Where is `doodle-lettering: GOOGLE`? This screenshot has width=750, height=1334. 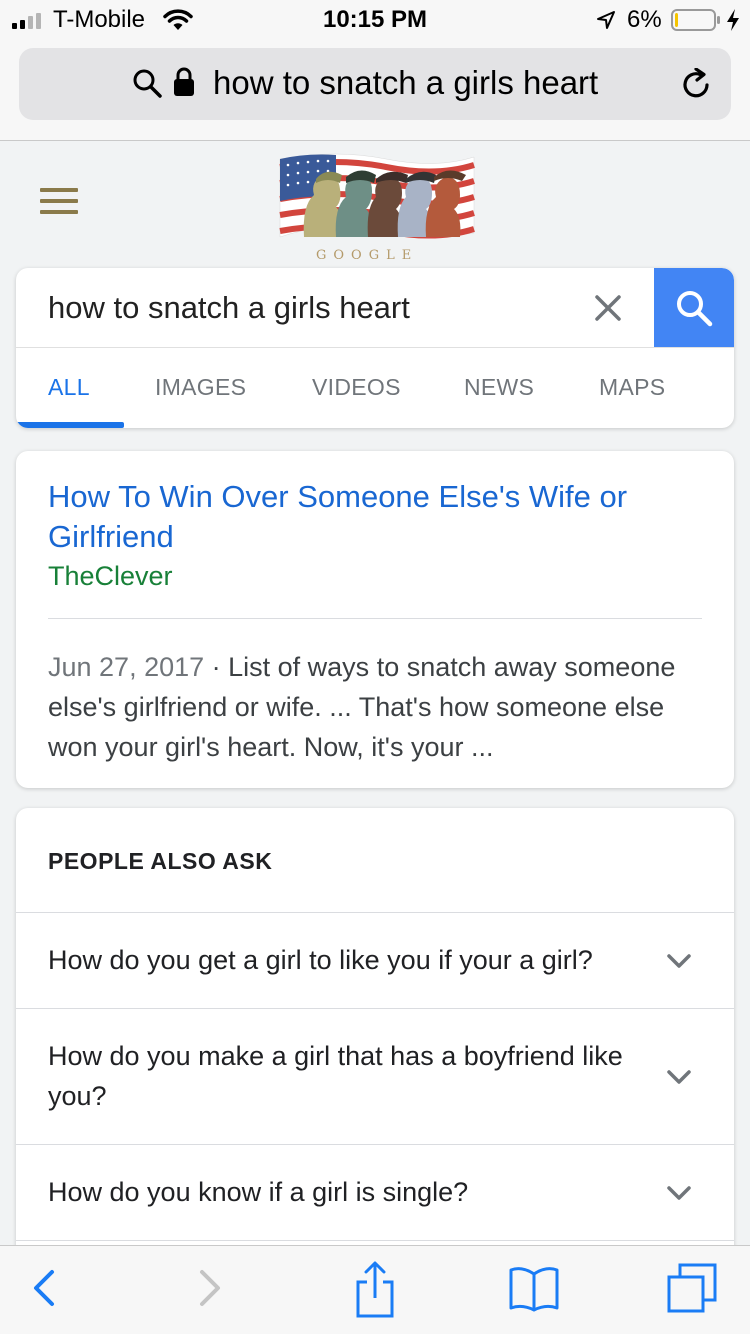 doodle-lettering: GOOGLE is located at coordinates (367, 255).